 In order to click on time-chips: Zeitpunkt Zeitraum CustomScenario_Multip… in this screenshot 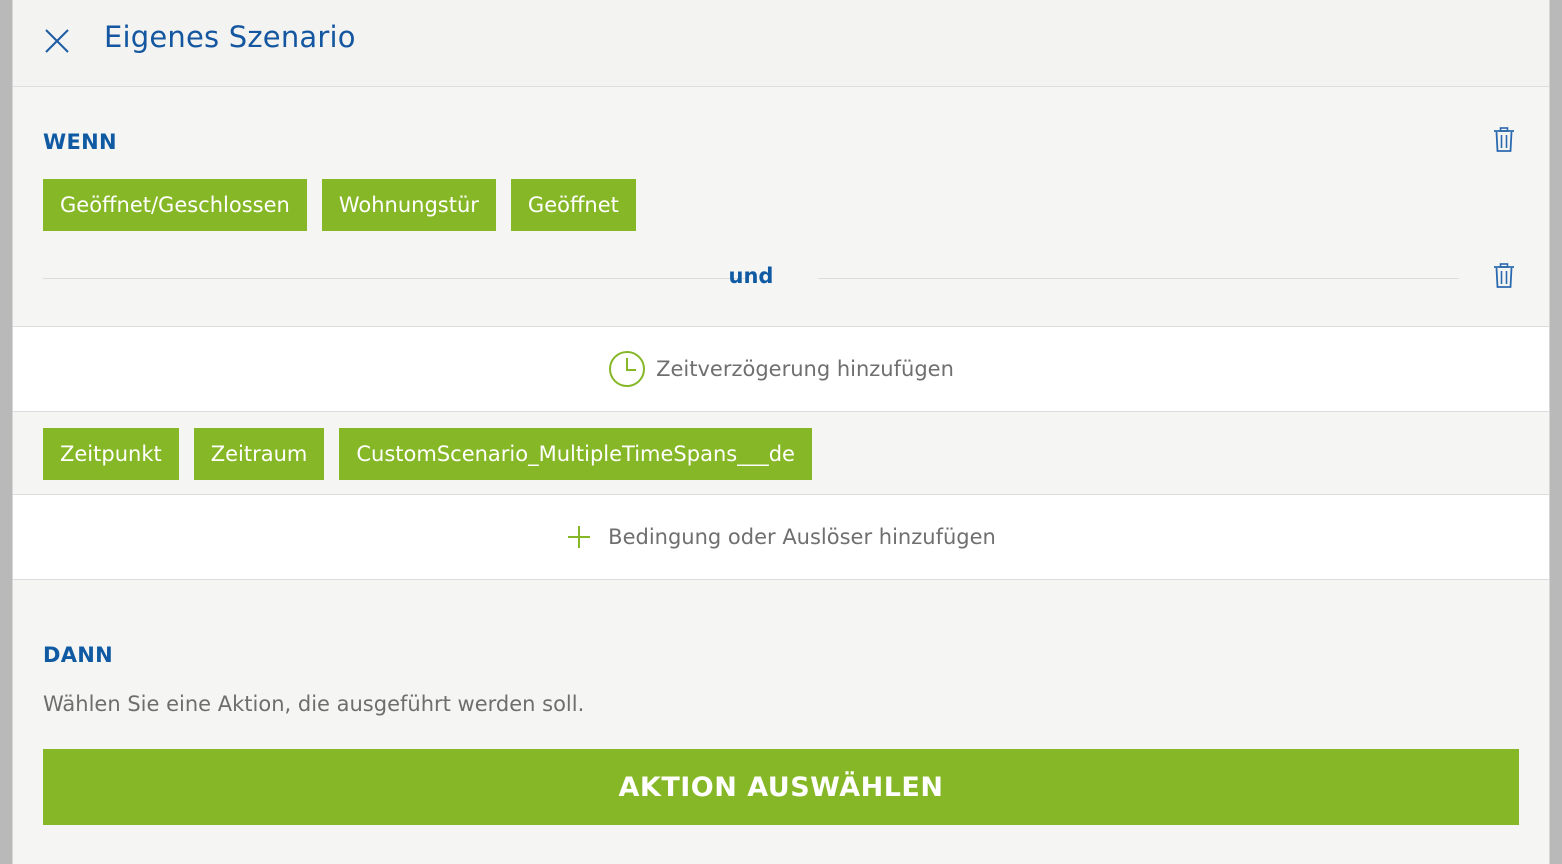, I will do `click(427, 454)`.